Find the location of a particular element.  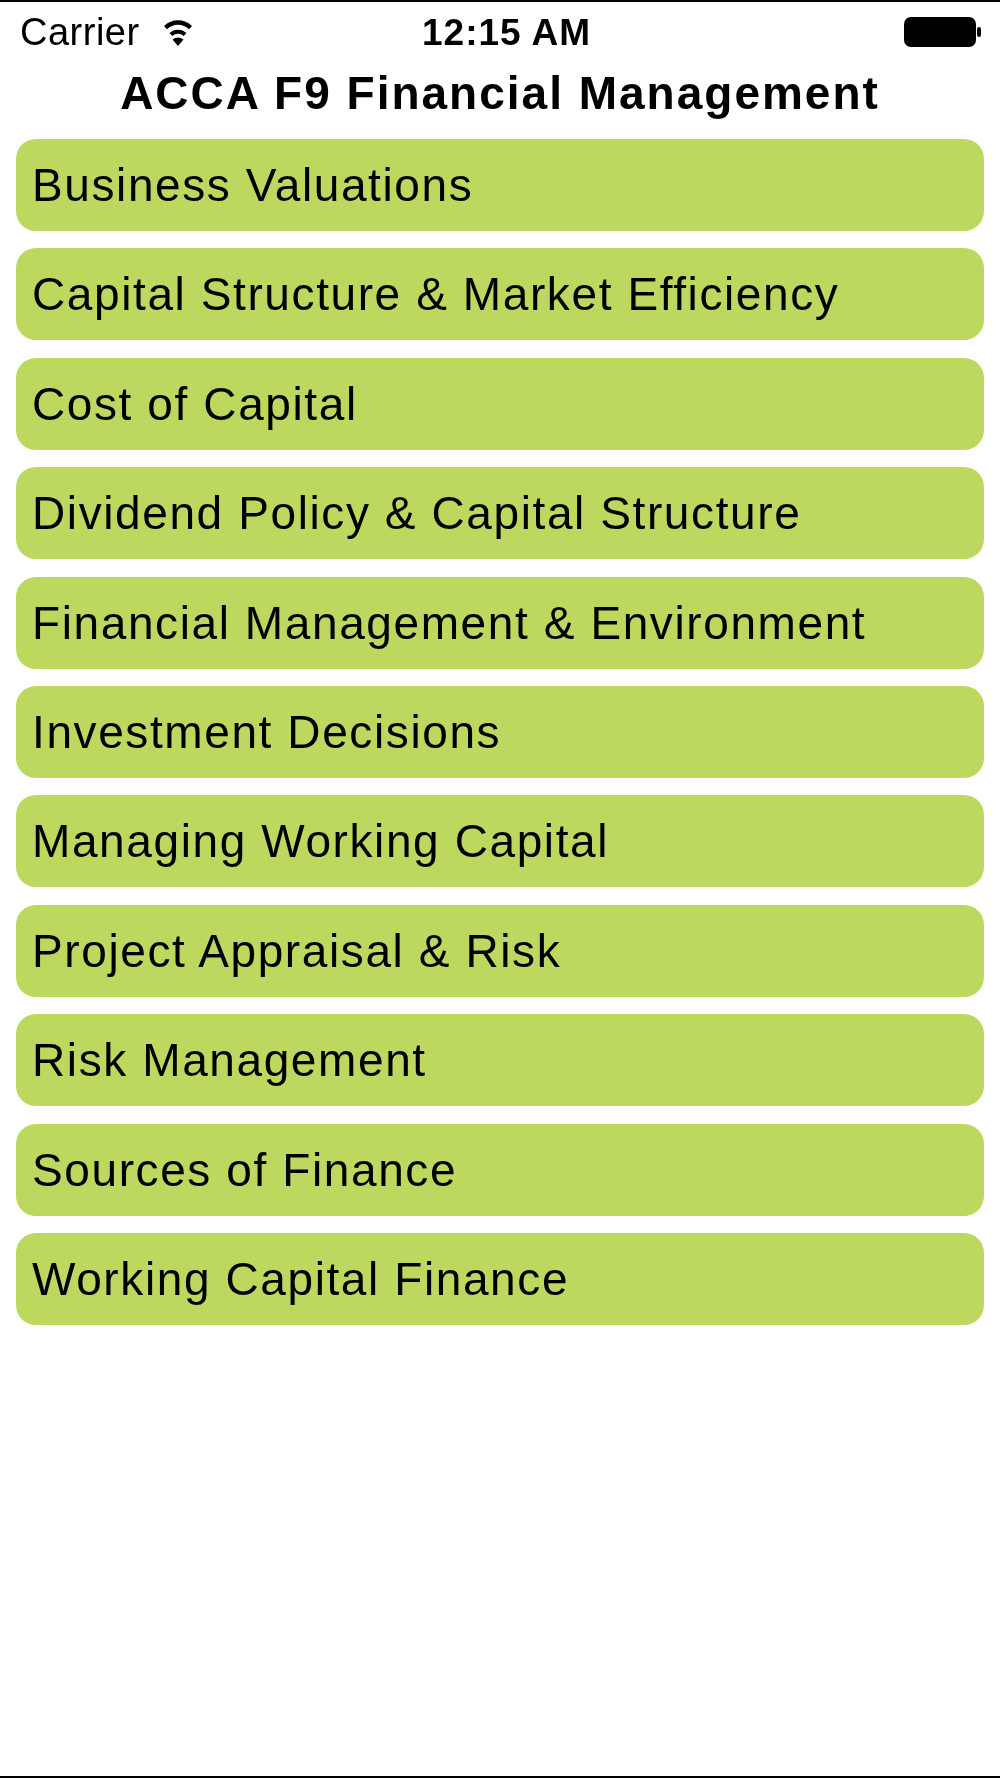

topic-button: Managing Working Capital is located at coordinates (500, 841).